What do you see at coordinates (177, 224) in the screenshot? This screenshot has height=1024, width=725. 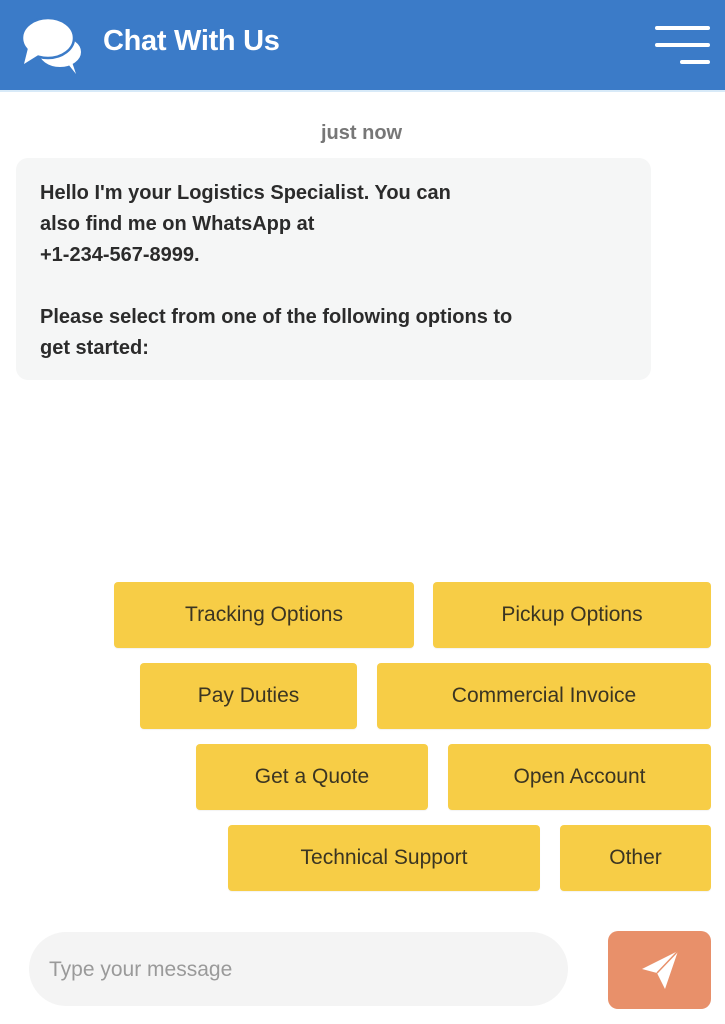 I see `message-line: also find me on WhatsApp at` at bounding box center [177, 224].